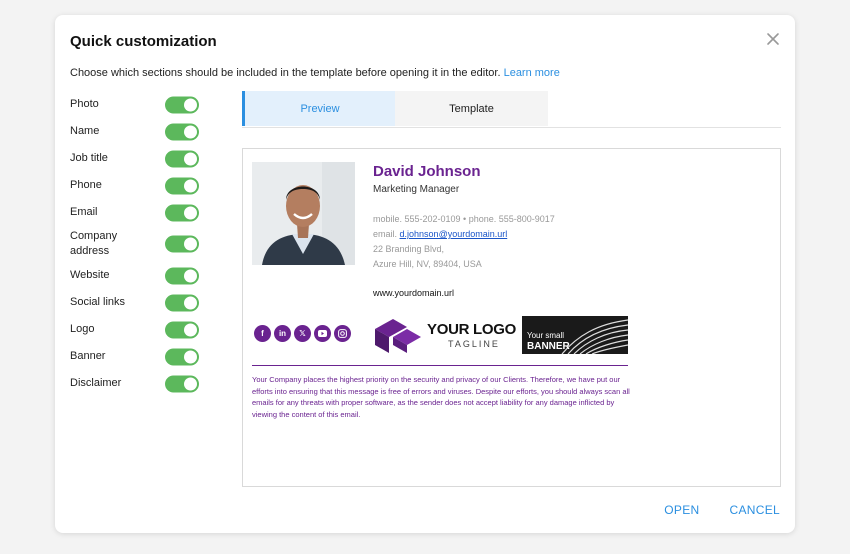 This screenshot has width=850, height=554. What do you see at coordinates (413, 293) in the screenshot?
I see `signature-website: www.yourdomain.url` at bounding box center [413, 293].